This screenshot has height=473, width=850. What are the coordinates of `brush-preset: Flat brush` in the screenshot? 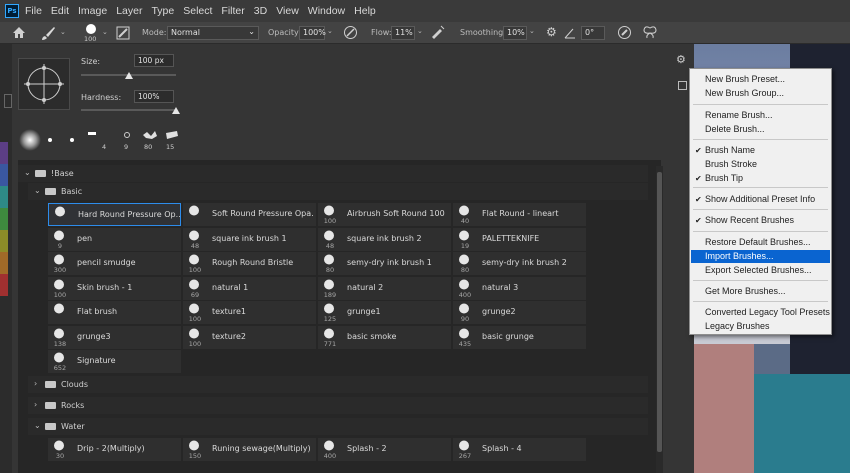 It's located at (114, 312).